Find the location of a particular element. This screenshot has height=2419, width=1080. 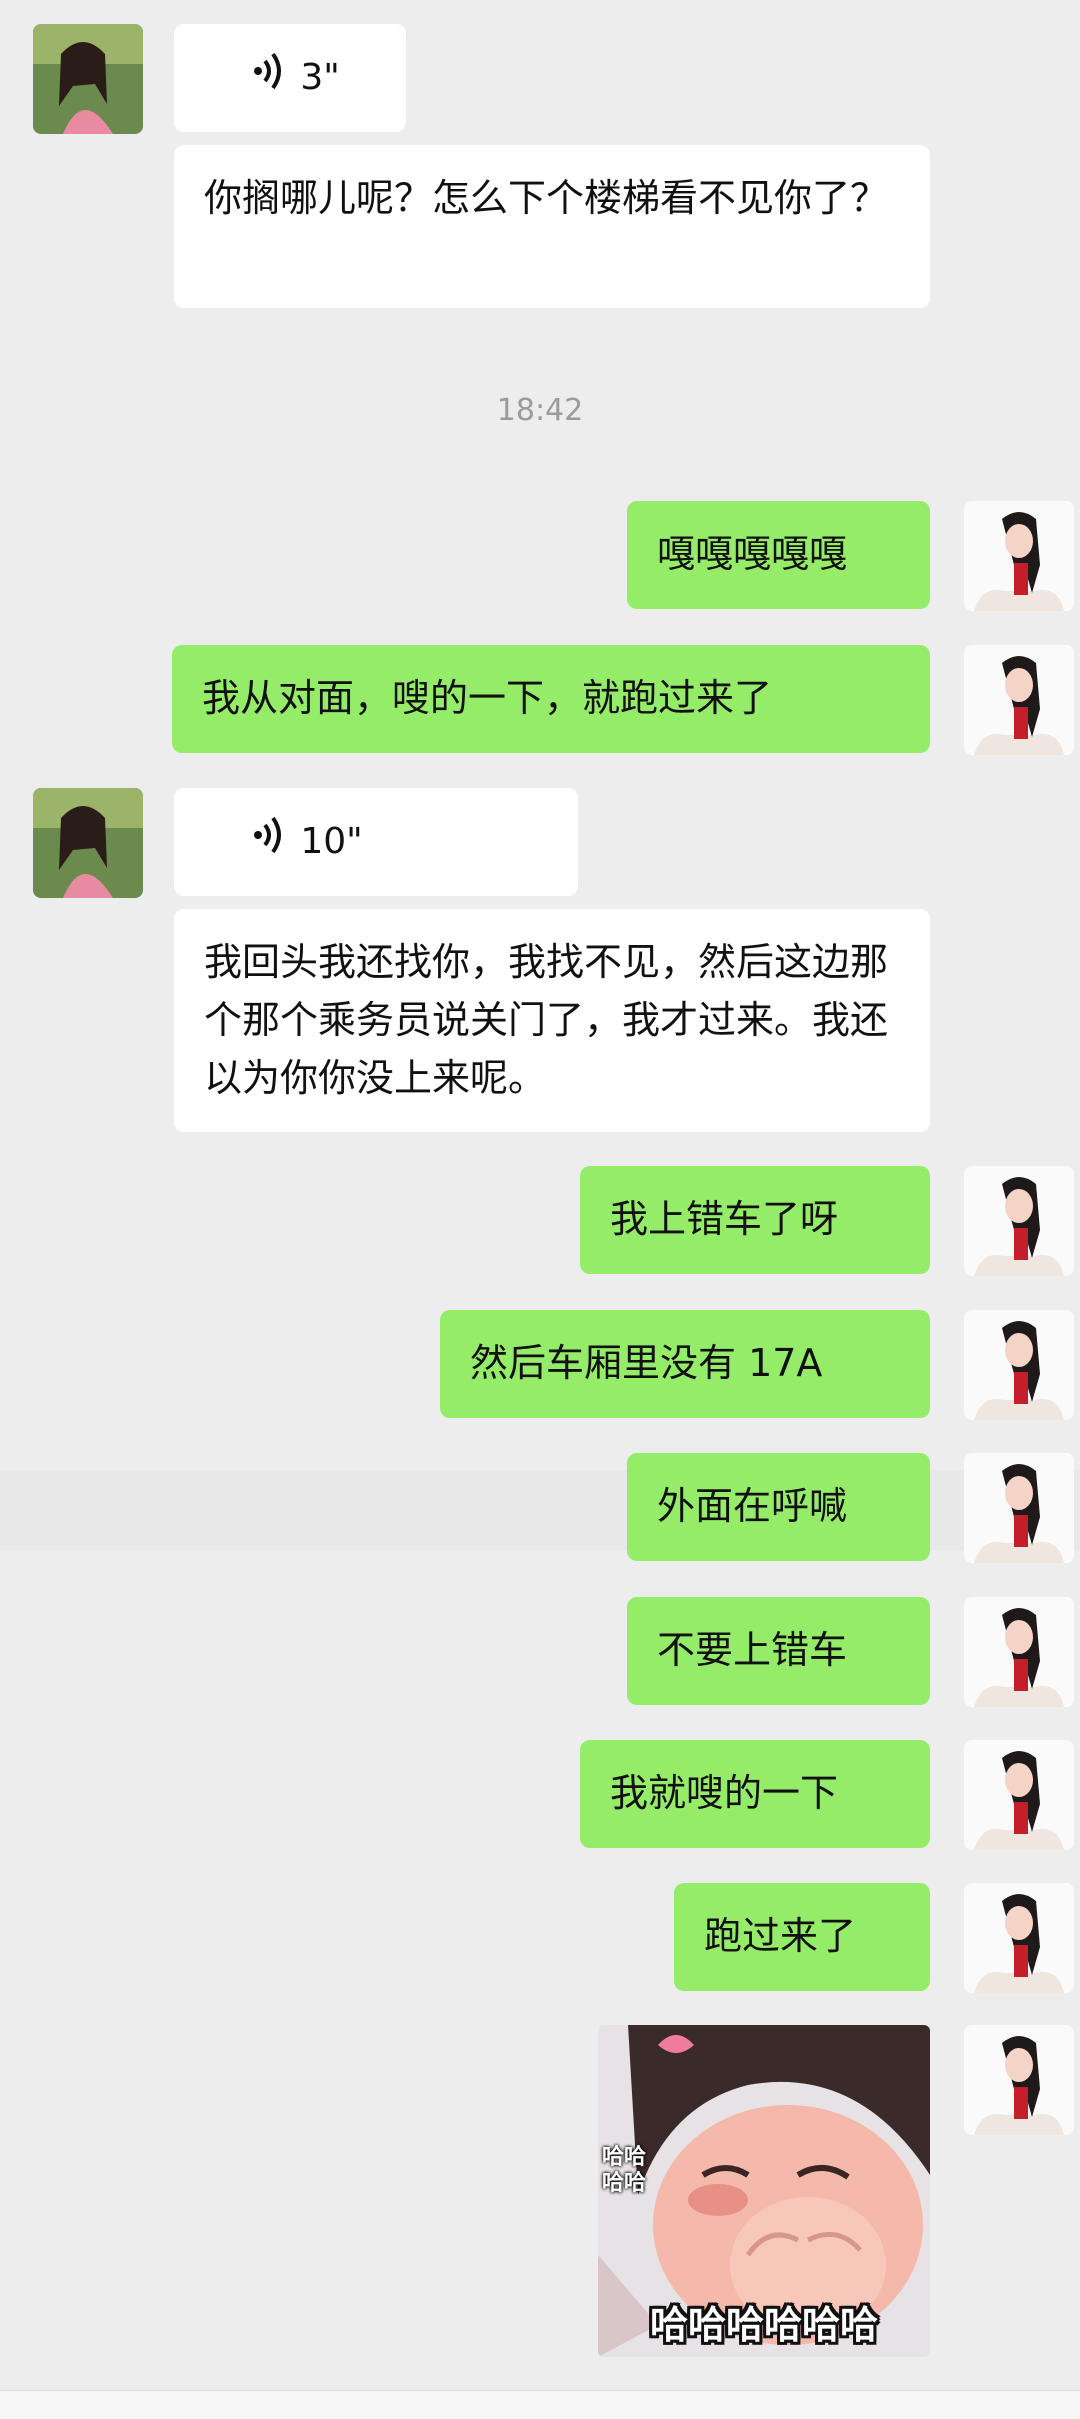

sticker-caption: 哈哈哈哈哈哈 is located at coordinates (763, 2325).